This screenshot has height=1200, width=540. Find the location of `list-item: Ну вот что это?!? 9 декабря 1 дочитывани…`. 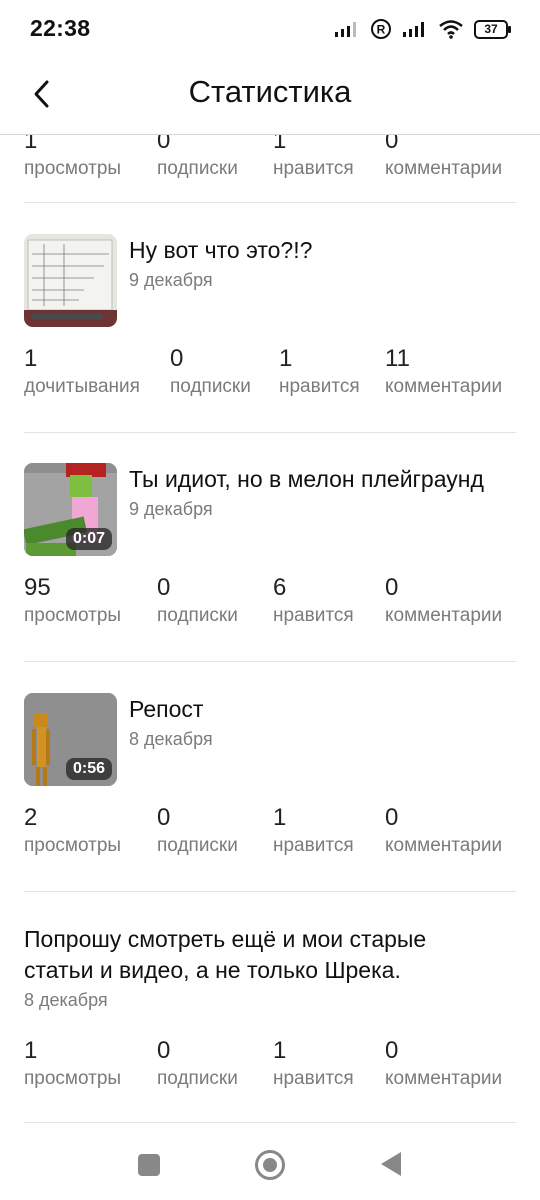

list-item: Ну вот что это?!? 9 декабря 1 дочитывани… is located at coordinates (270, 319).